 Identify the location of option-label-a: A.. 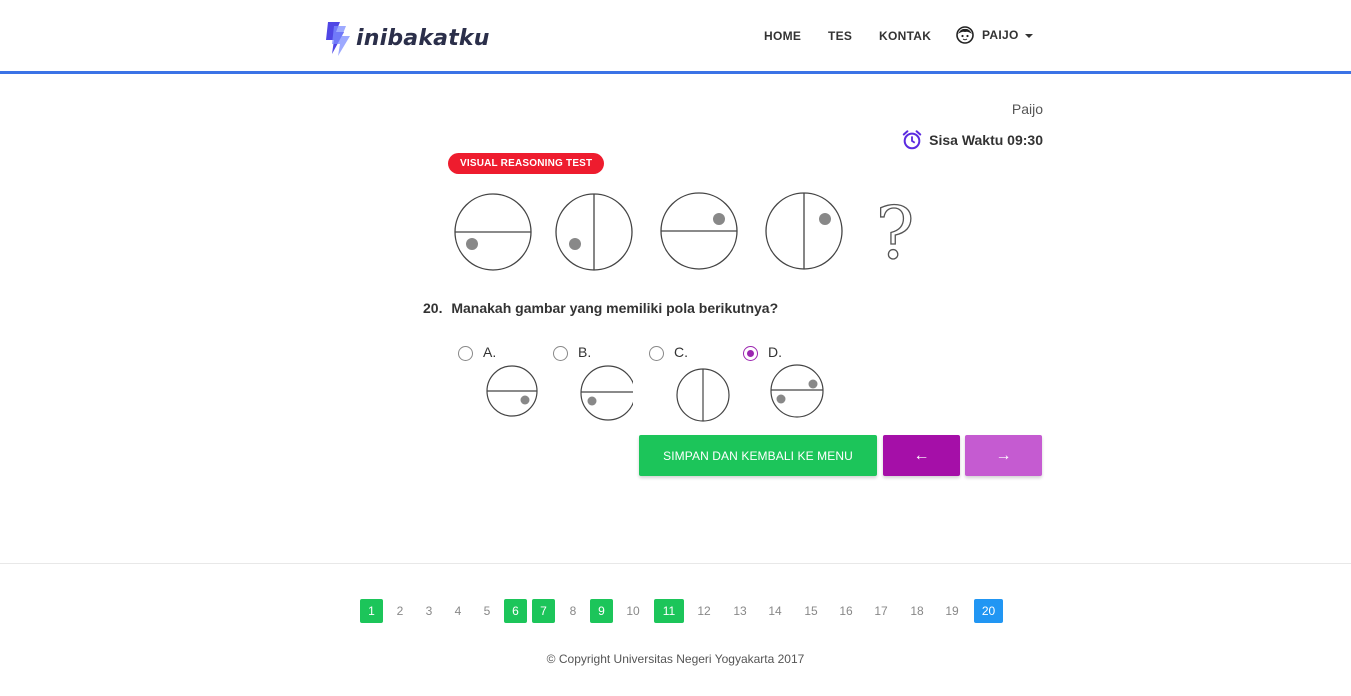
(490, 352).